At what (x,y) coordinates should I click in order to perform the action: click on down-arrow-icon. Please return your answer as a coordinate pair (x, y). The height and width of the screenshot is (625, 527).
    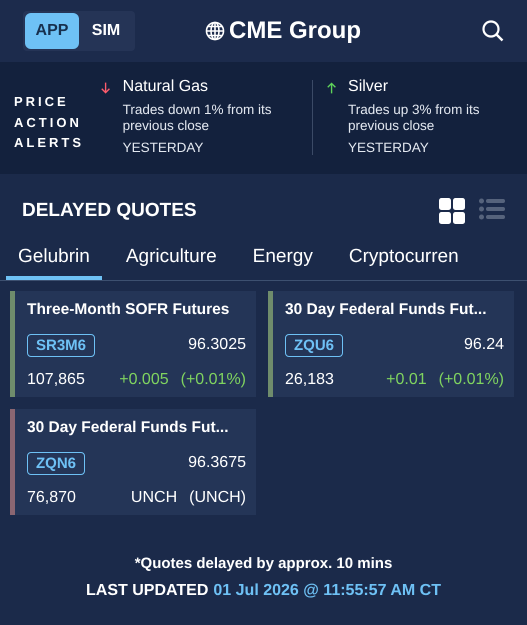
    Looking at the image, I should click on (106, 88).